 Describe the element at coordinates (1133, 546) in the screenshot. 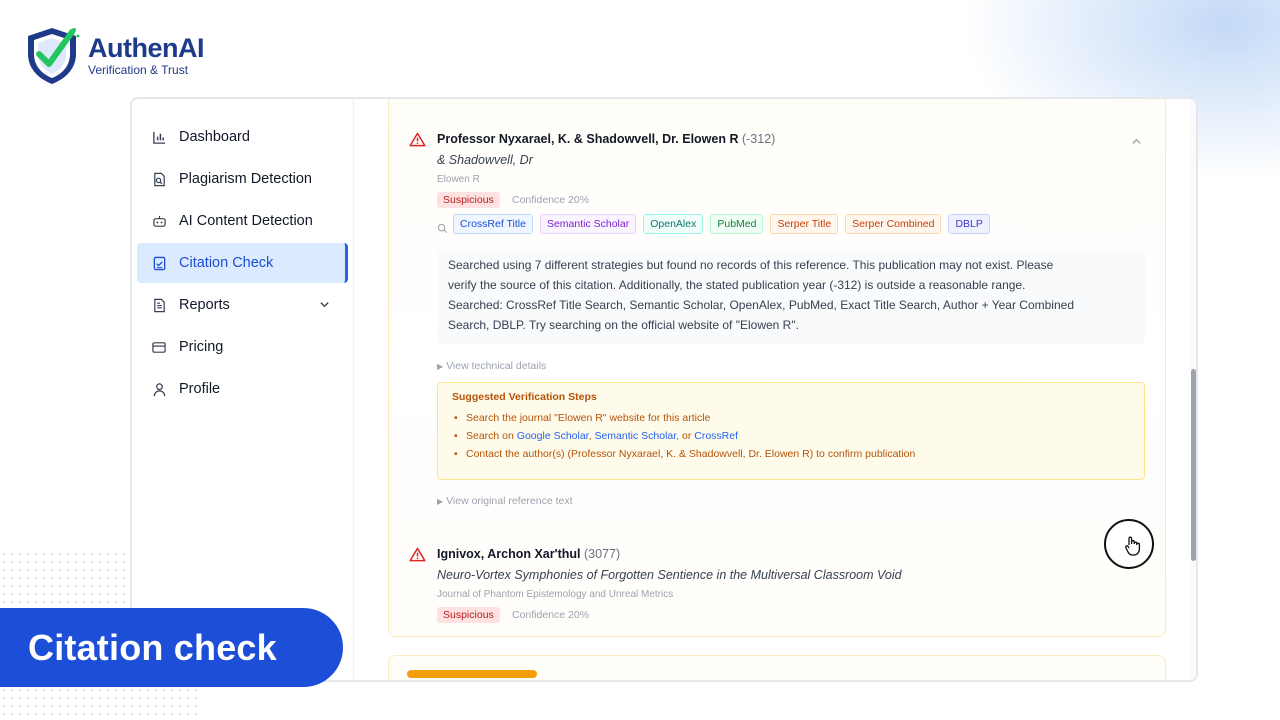

I see `hand-cursor-icon` at that location.